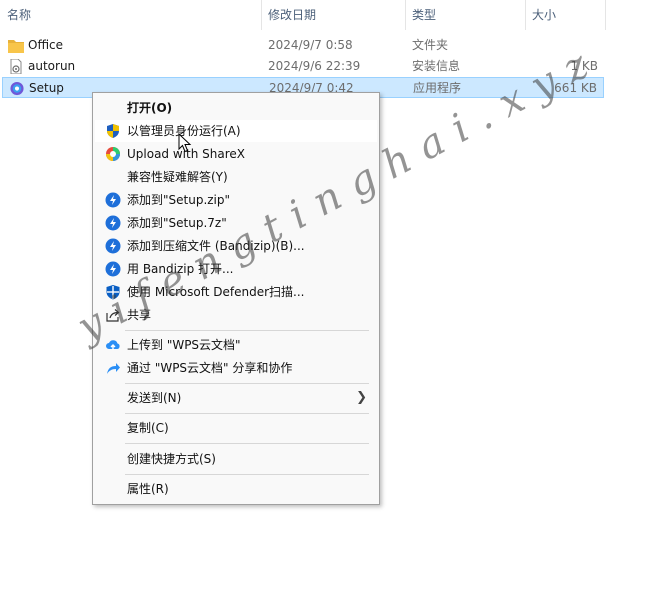 The width and height of the screenshot is (670, 607). Describe the element at coordinates (139, 315) in the screenshot. I see `menu-label: 共享` at that location.